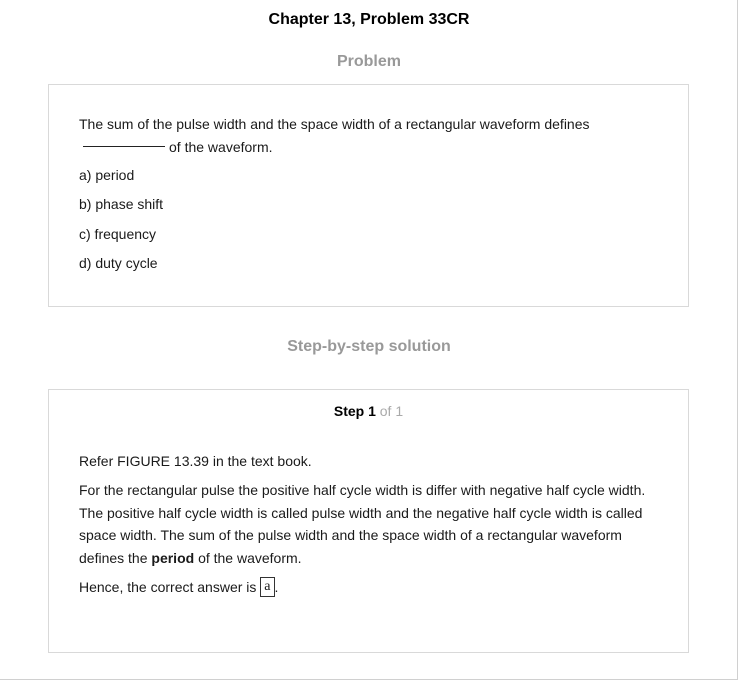  What do you see at coordinates (173, 557) in the screenshot?
I see `solution-keyword: period` at bounding box center [173, 557].